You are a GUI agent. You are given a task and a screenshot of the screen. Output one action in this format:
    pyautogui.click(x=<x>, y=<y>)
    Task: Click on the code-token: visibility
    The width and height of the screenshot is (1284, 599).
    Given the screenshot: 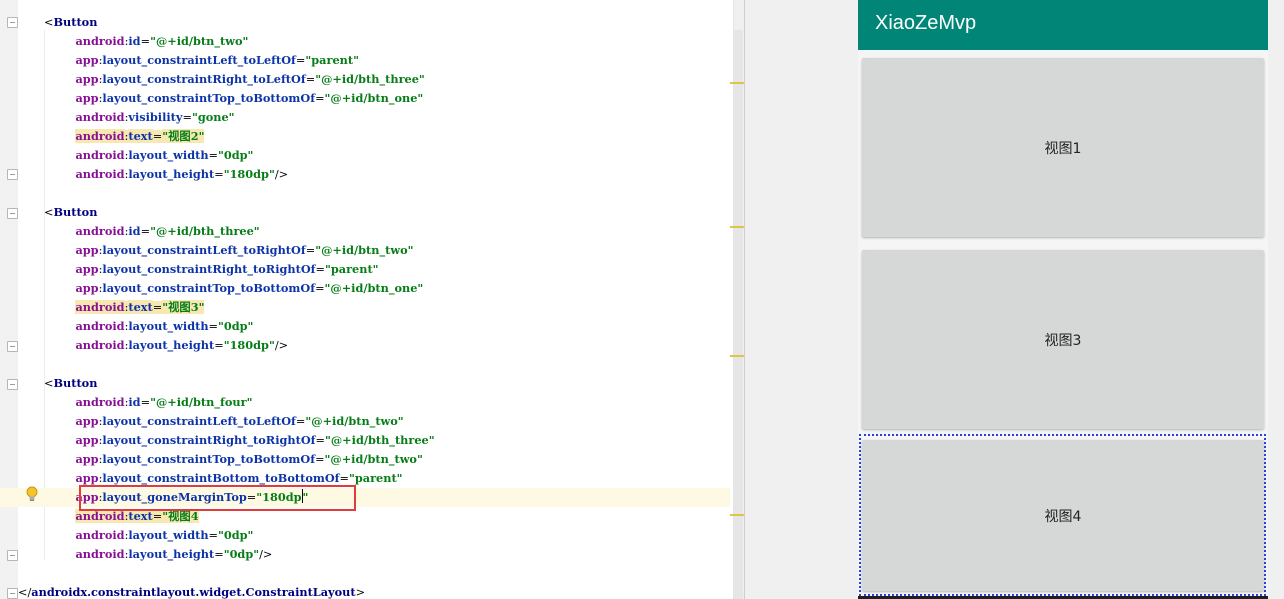 What is the action you would take?
    pyautogui.click(x=155, y=117)
    